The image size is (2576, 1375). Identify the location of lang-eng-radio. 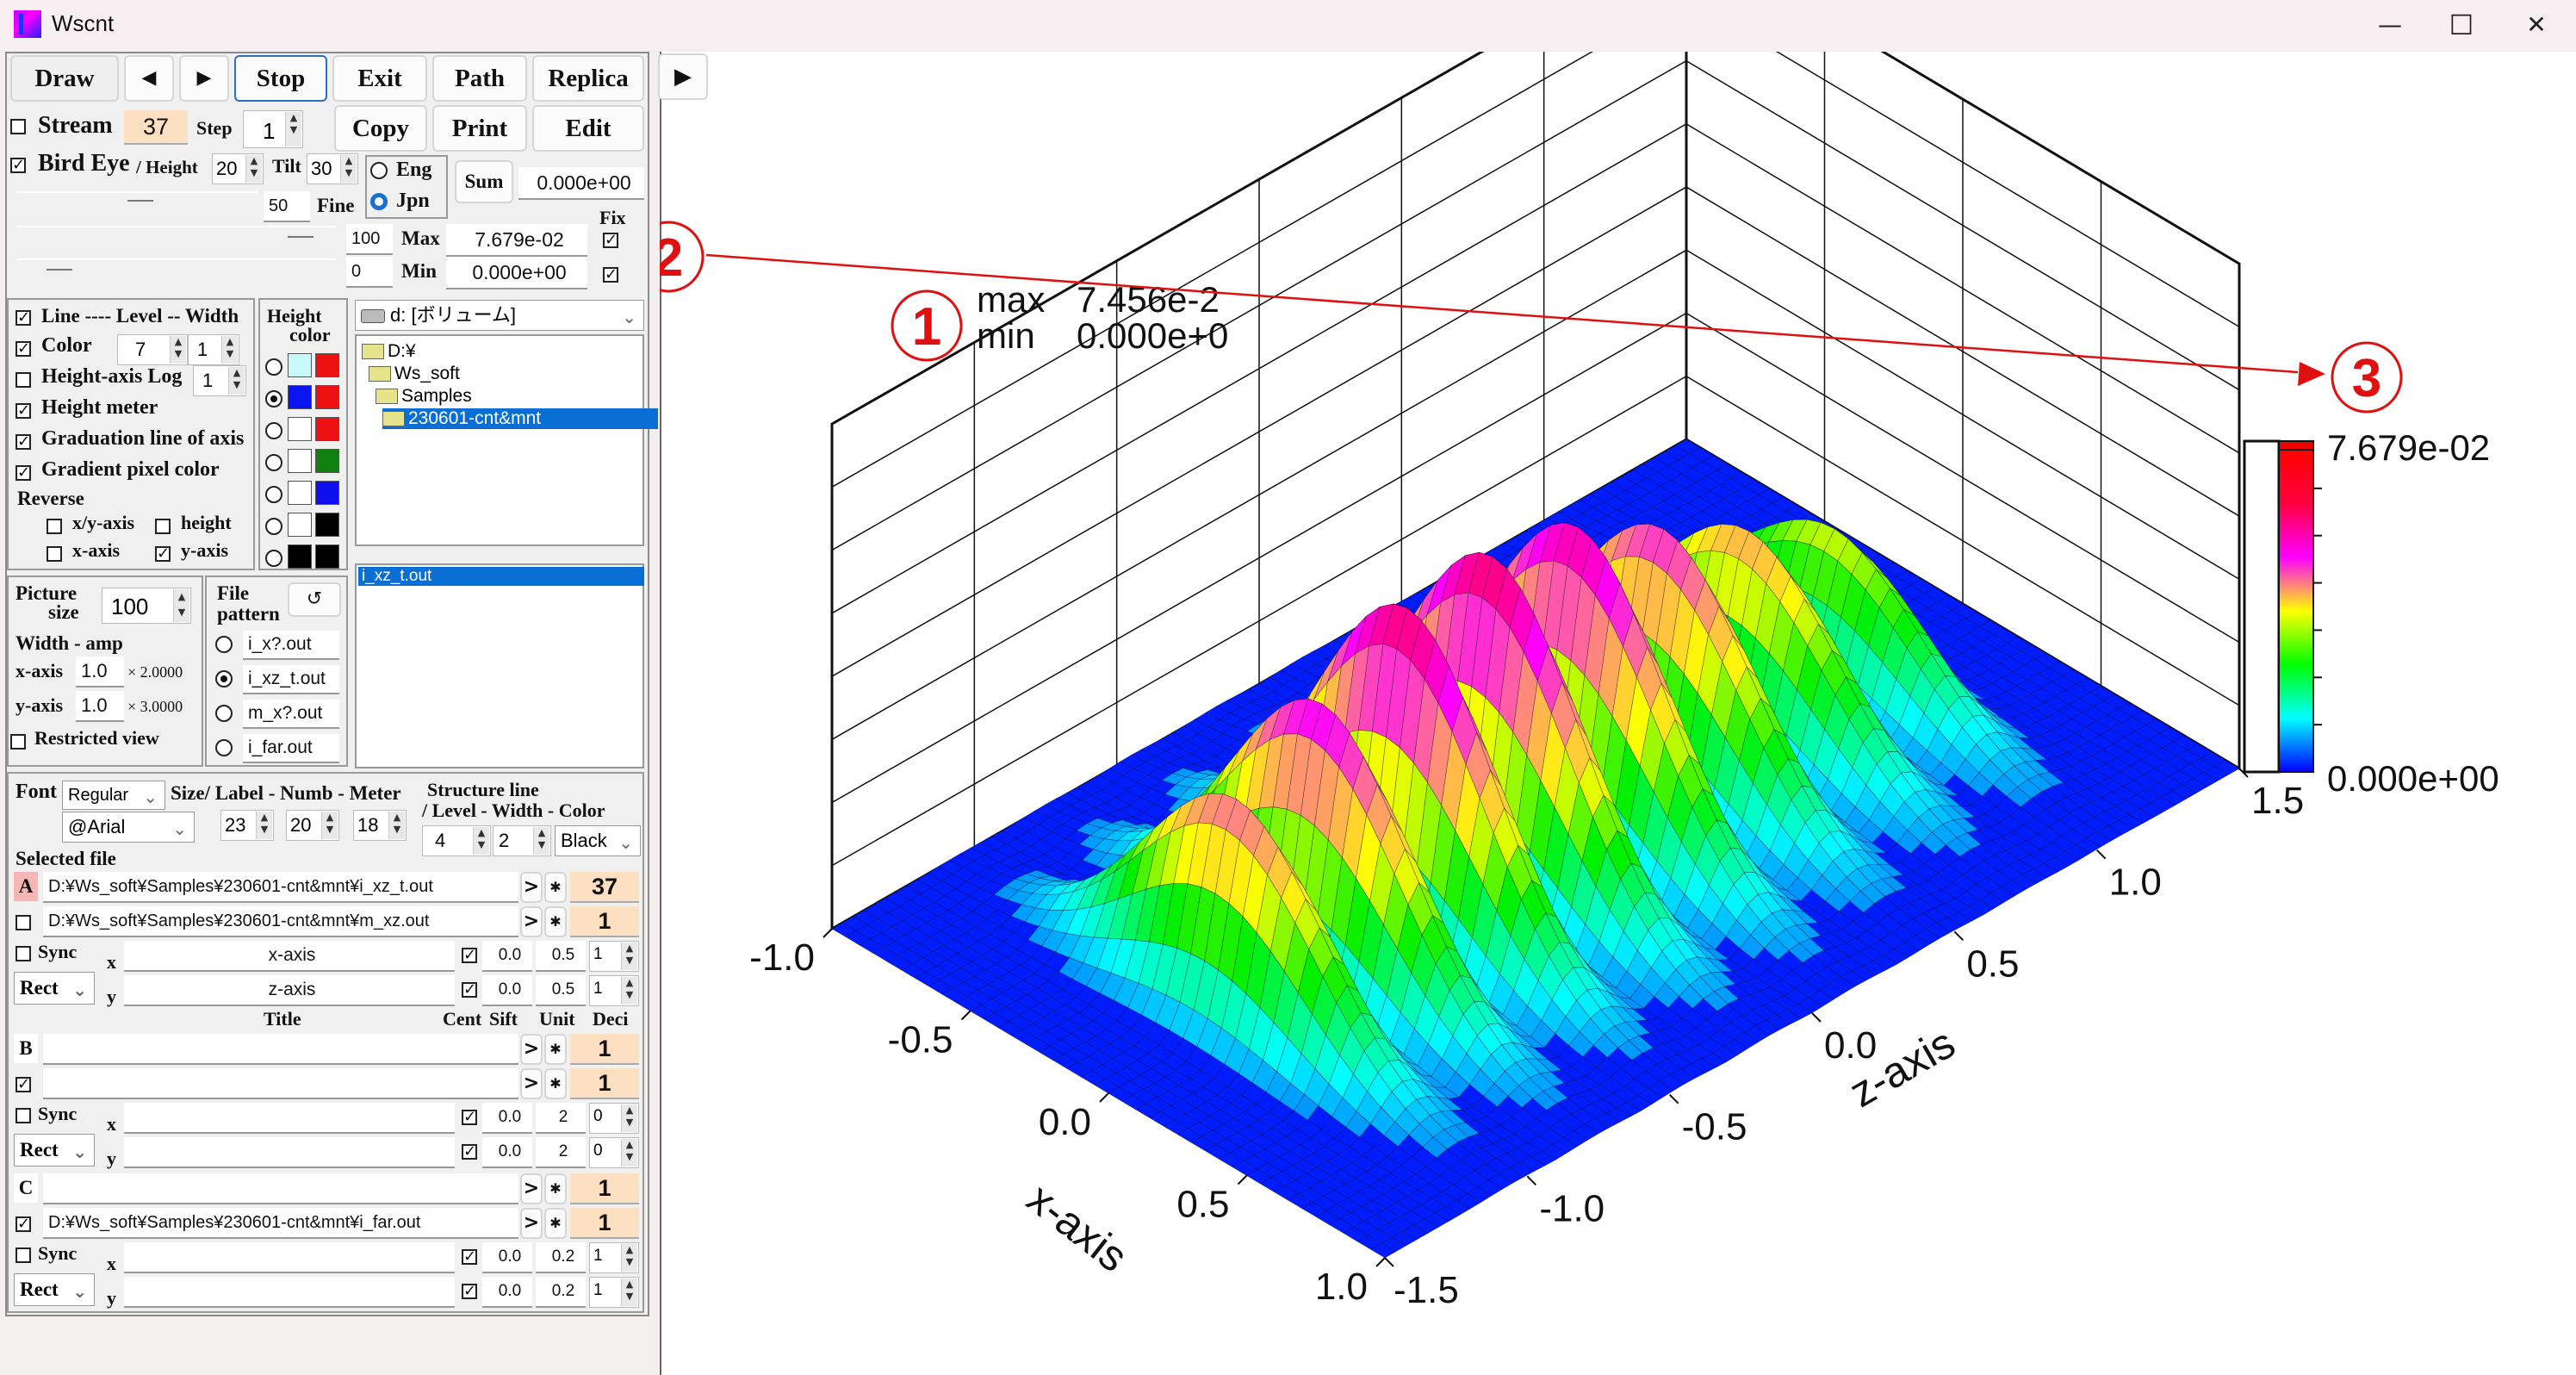
(379, 171).